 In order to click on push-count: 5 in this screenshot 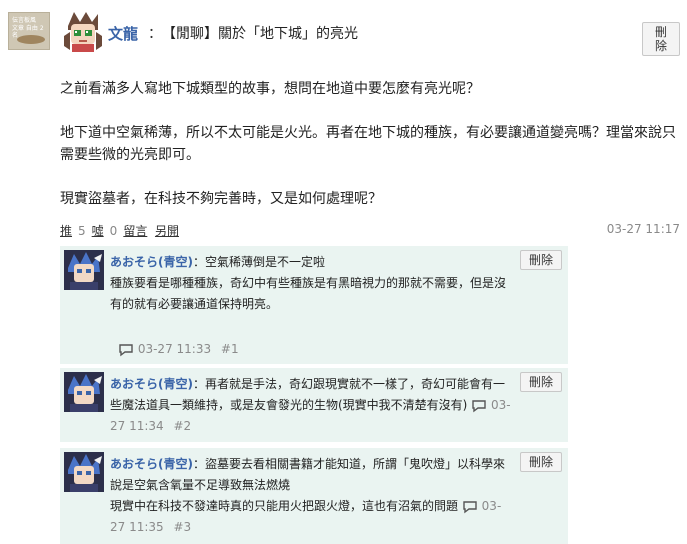, I will do `click(82, 231)`.